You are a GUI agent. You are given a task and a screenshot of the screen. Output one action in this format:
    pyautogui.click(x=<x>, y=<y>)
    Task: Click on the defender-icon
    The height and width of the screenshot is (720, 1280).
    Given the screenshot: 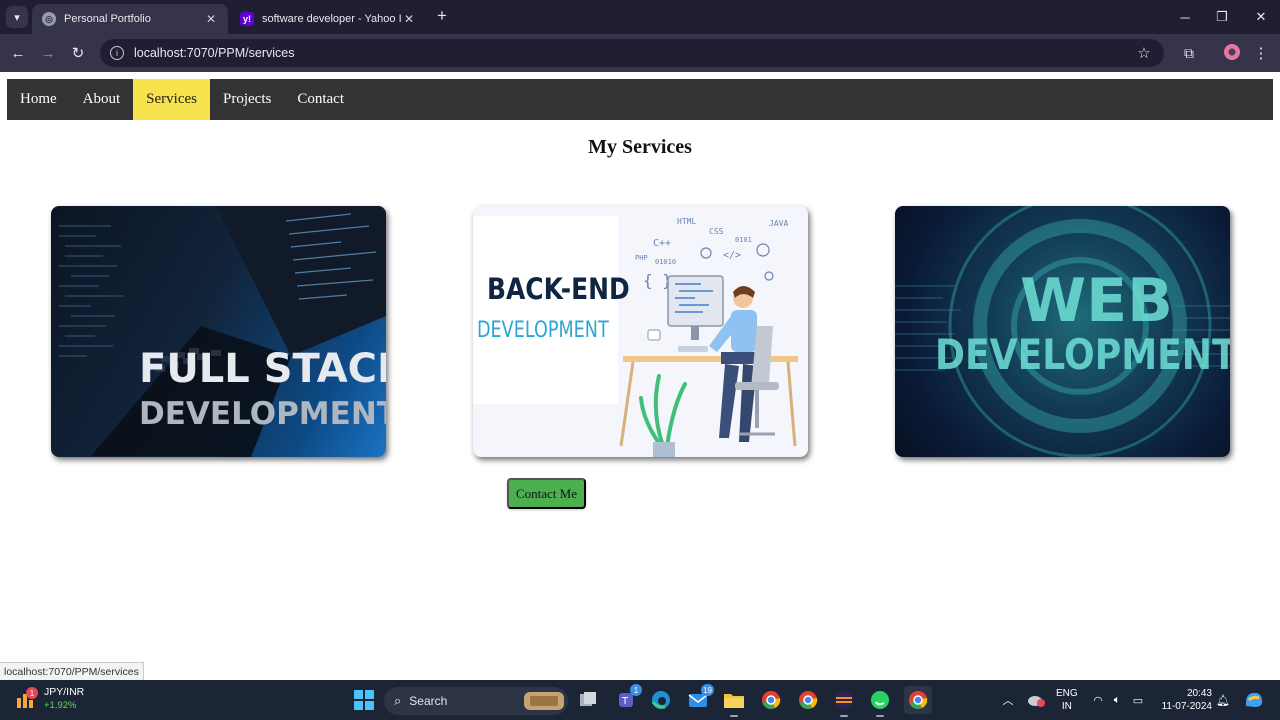 What is the action you would take?
    pyautogui.click(x=1036, y=700)
    